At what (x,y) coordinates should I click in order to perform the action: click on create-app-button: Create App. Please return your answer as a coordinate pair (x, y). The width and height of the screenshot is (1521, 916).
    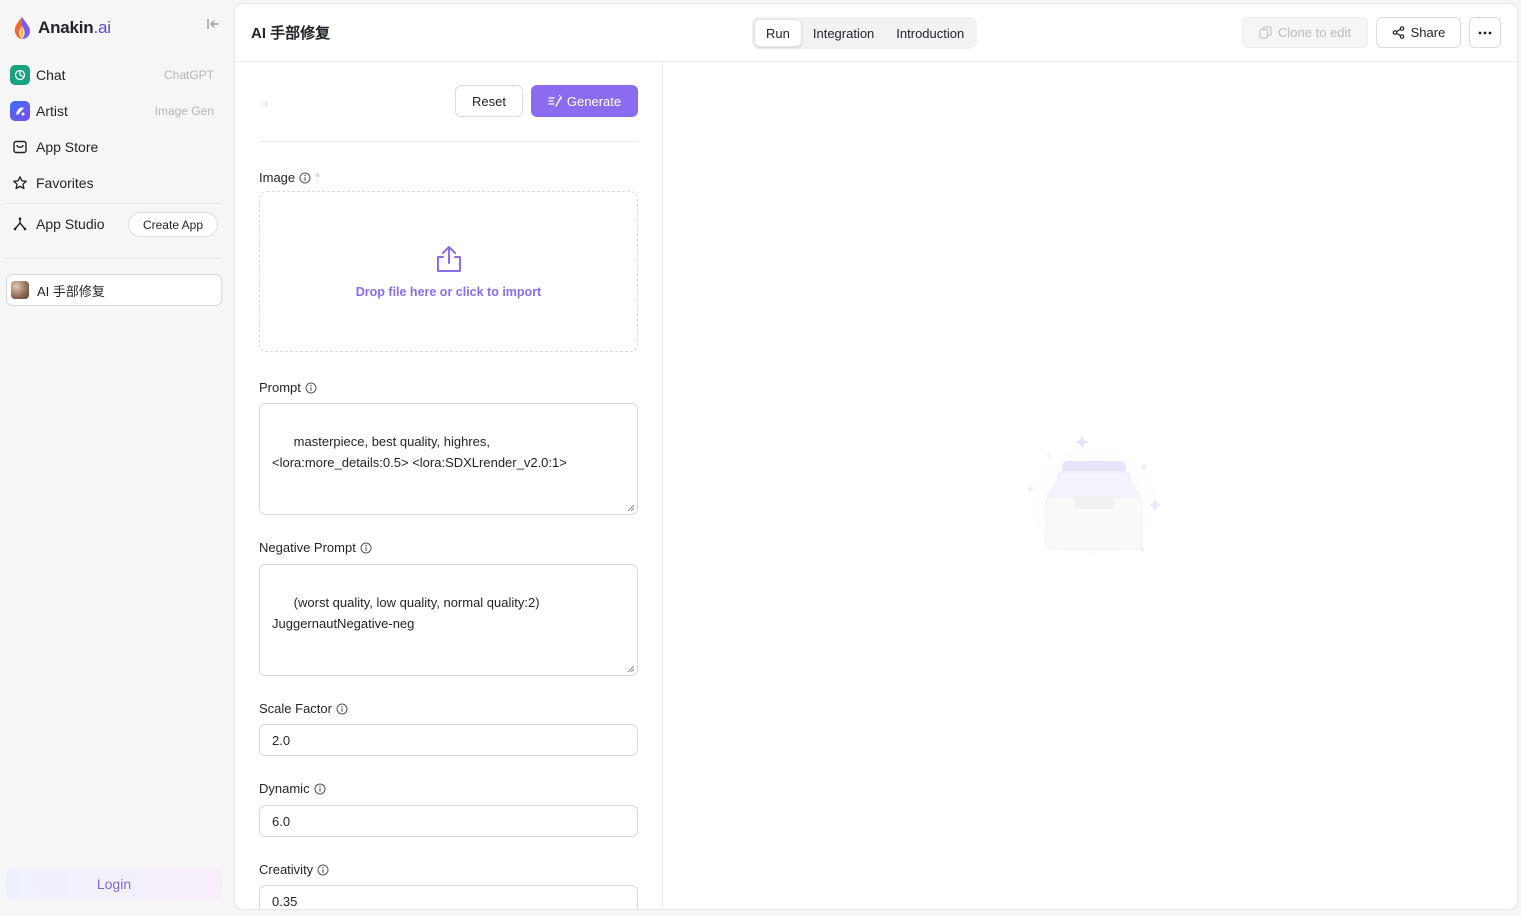
    Looking at the image, I should click on (173, 224).